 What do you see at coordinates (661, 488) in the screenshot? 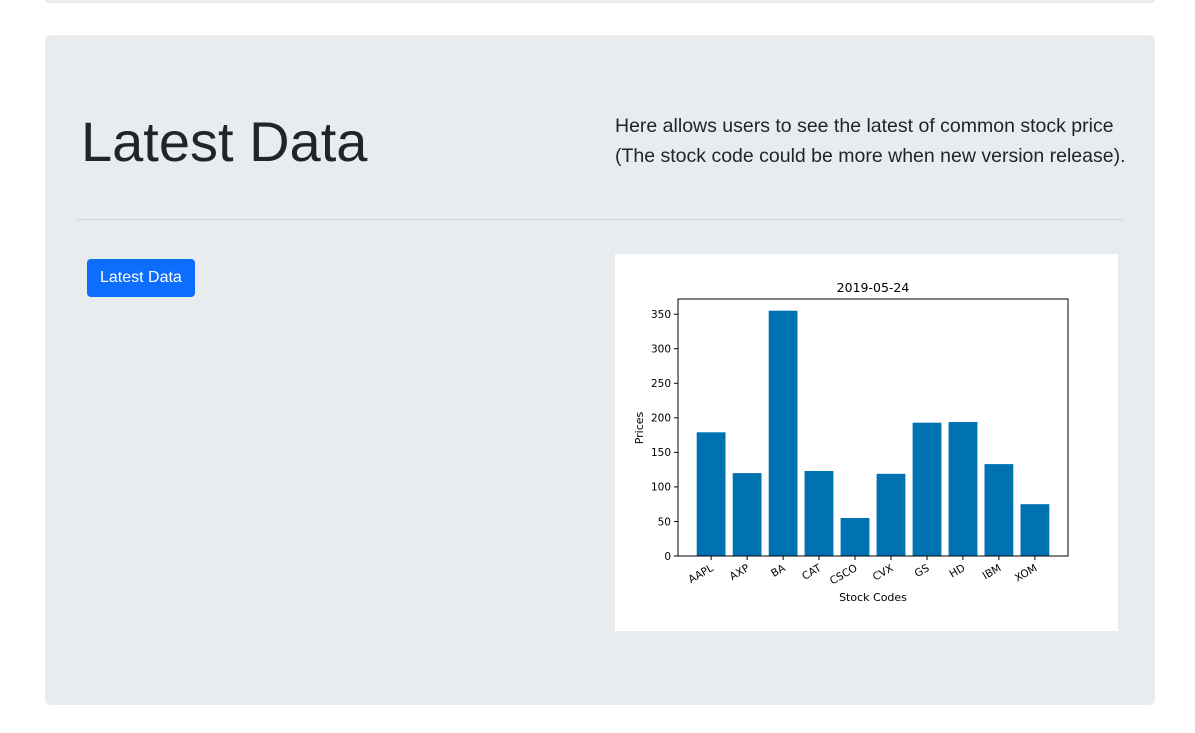
I see `y-tick-label: 100` at bounding box center [661, 488].